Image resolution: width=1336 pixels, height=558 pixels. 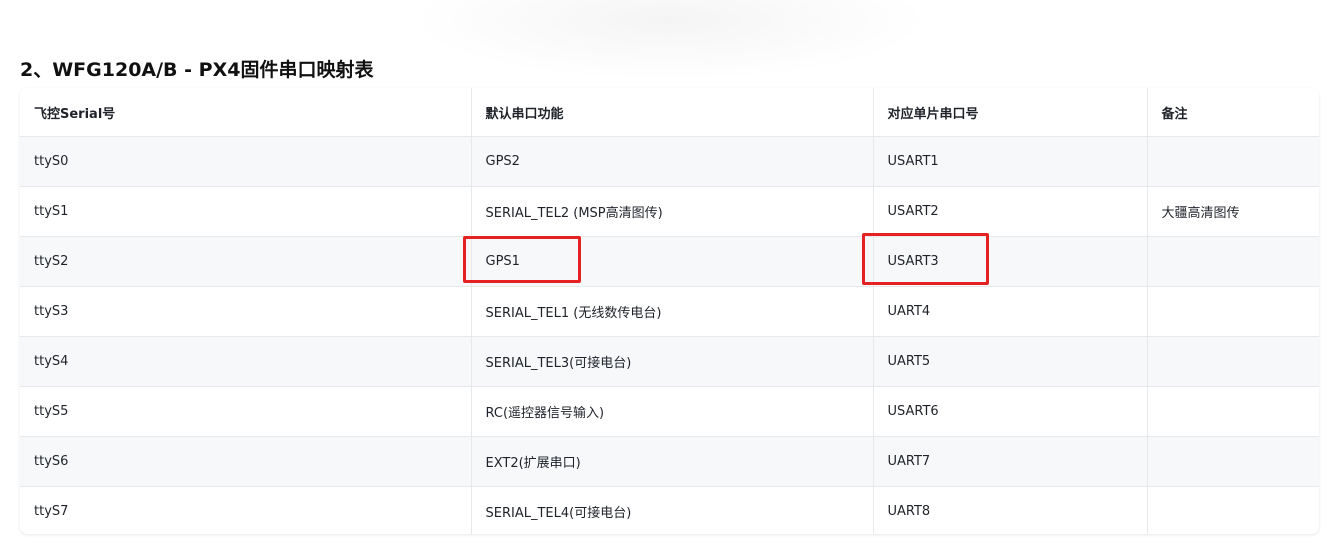 I want to click on cell-function: GPS2, so click(x=672, y=161).